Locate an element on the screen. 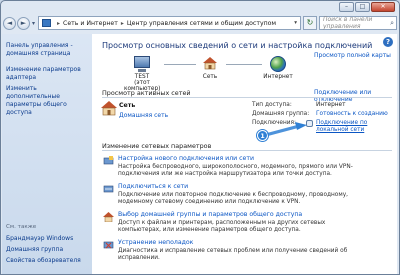 The width and height of the screenshot is (400, 275). breadcrumb-network-center: Центр управления сетями и общим доступом is located at coordinates (201, 23).